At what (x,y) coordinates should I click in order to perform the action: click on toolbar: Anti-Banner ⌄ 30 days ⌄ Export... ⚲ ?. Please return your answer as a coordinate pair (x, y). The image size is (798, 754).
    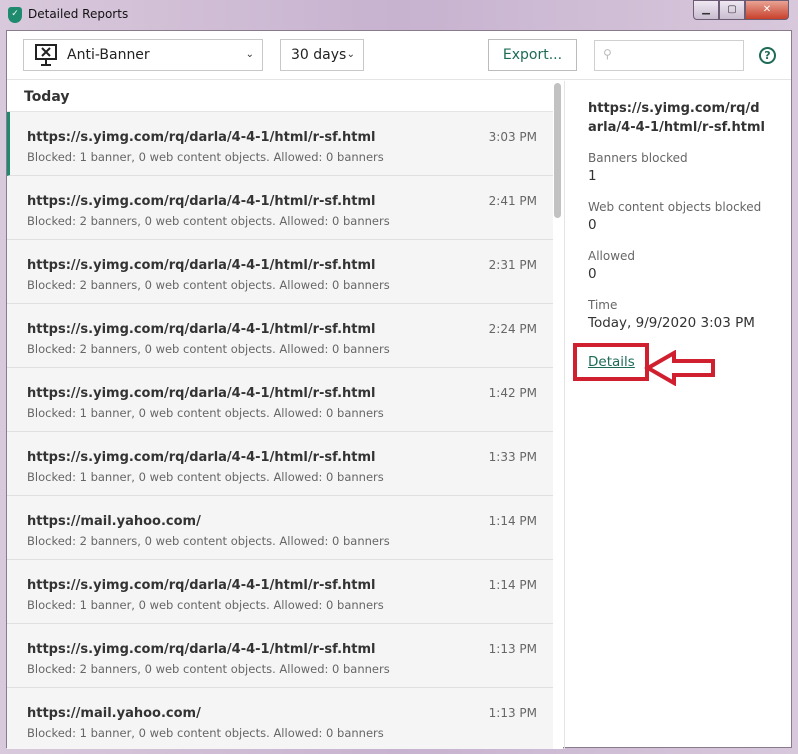
    Looking at the image, I should click on (399, 55).